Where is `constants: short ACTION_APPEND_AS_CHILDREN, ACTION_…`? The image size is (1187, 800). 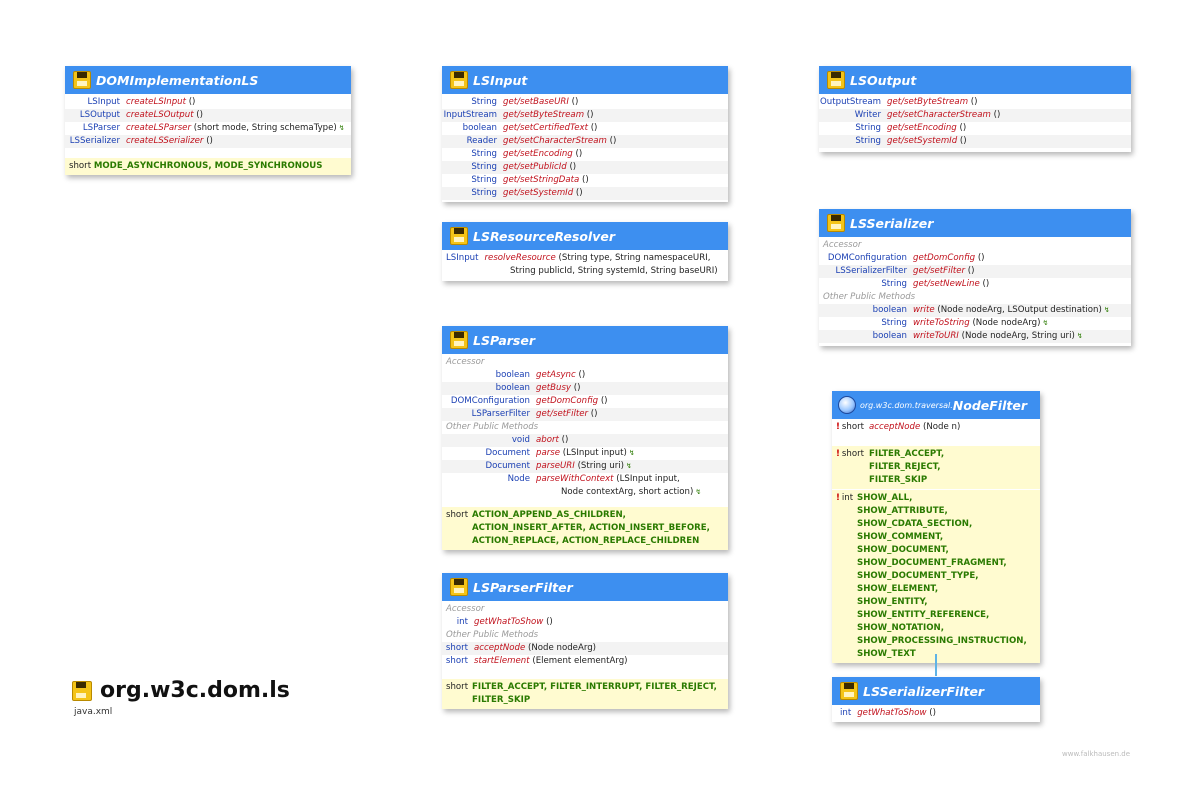 constants: short ACTION_APPEND_AS_CHILDREN, ACTION_… is located at coordinates (585, 528).